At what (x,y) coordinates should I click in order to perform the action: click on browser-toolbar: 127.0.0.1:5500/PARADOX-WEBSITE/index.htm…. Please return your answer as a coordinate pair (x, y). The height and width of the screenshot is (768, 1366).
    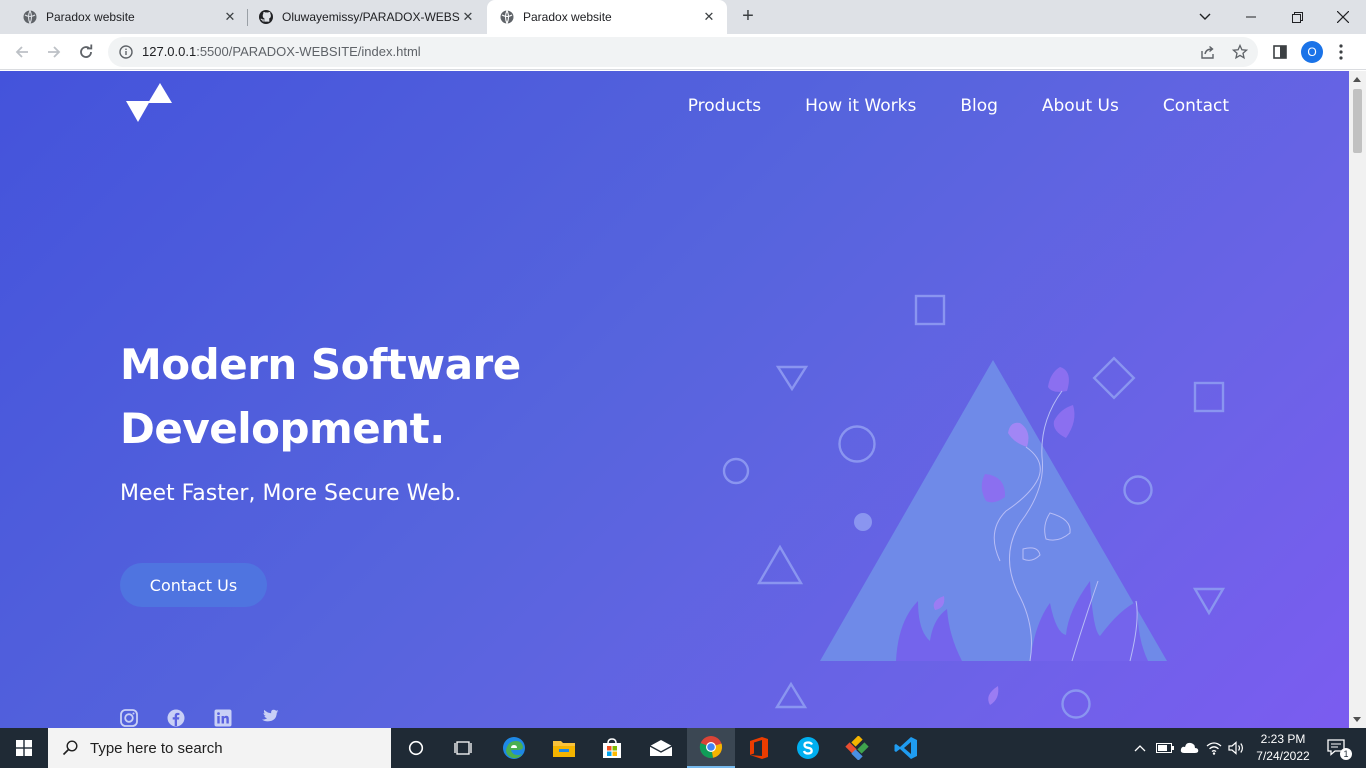
    Looking at the image, I should click on (683, 52).